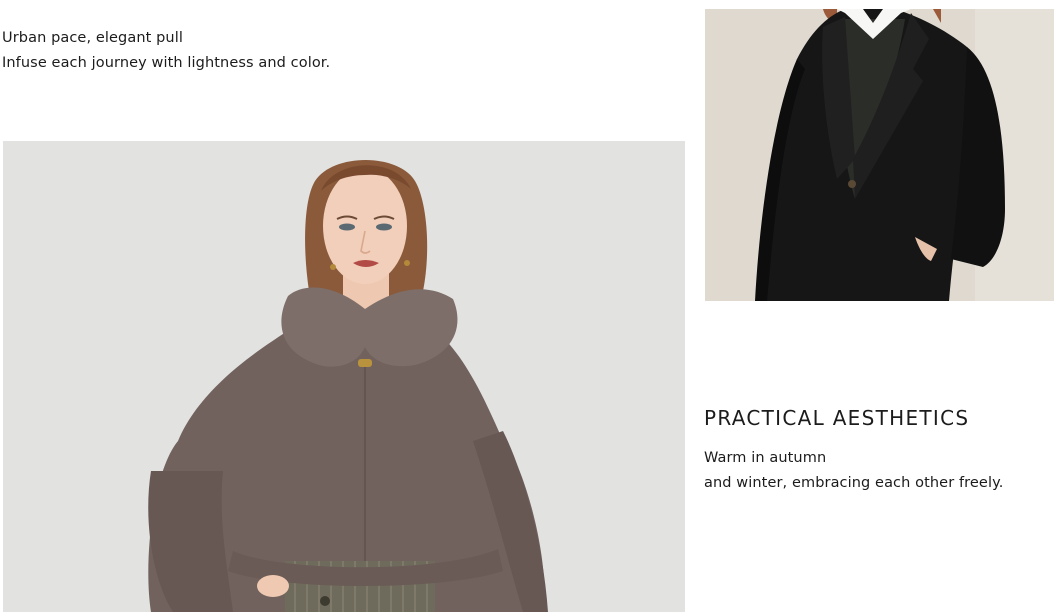 Image resolution: width=1054 pixels, height=612 pixels. I want to click on intro-line-1: Urban pace, elegant pull, so click(92, 38).